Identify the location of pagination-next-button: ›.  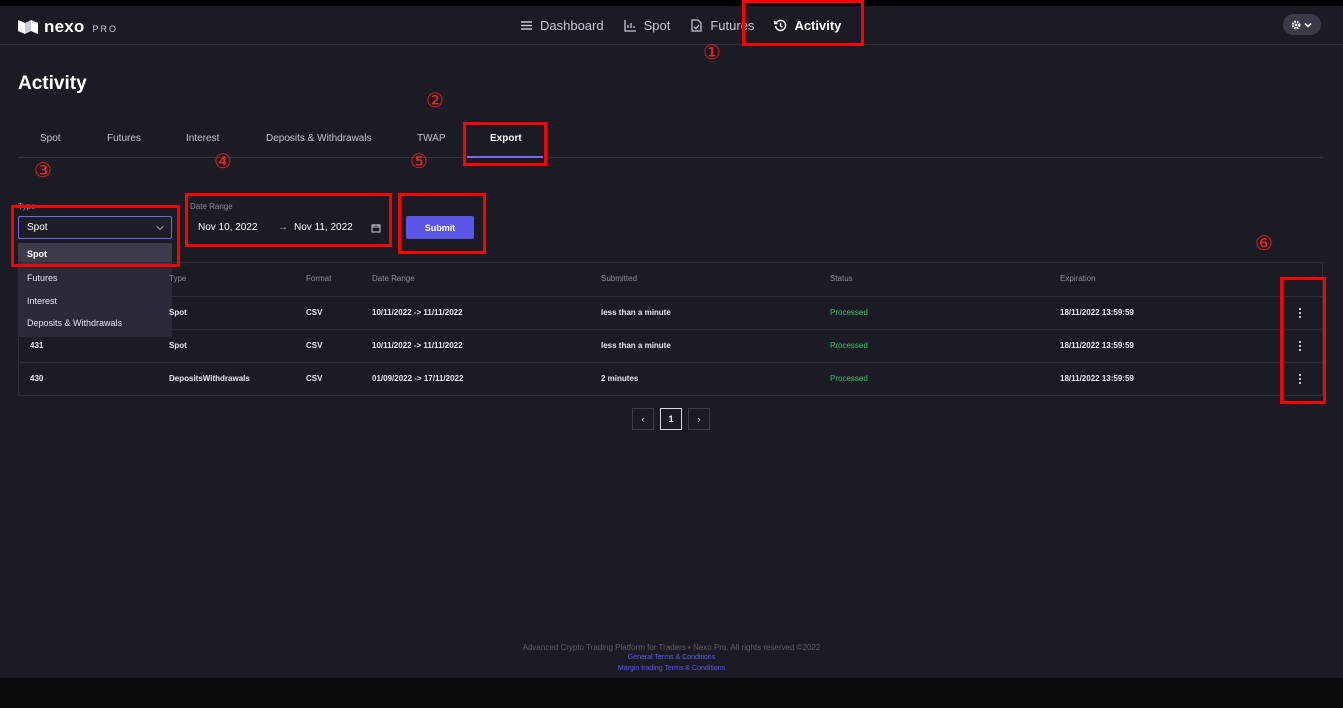
(699, 419).